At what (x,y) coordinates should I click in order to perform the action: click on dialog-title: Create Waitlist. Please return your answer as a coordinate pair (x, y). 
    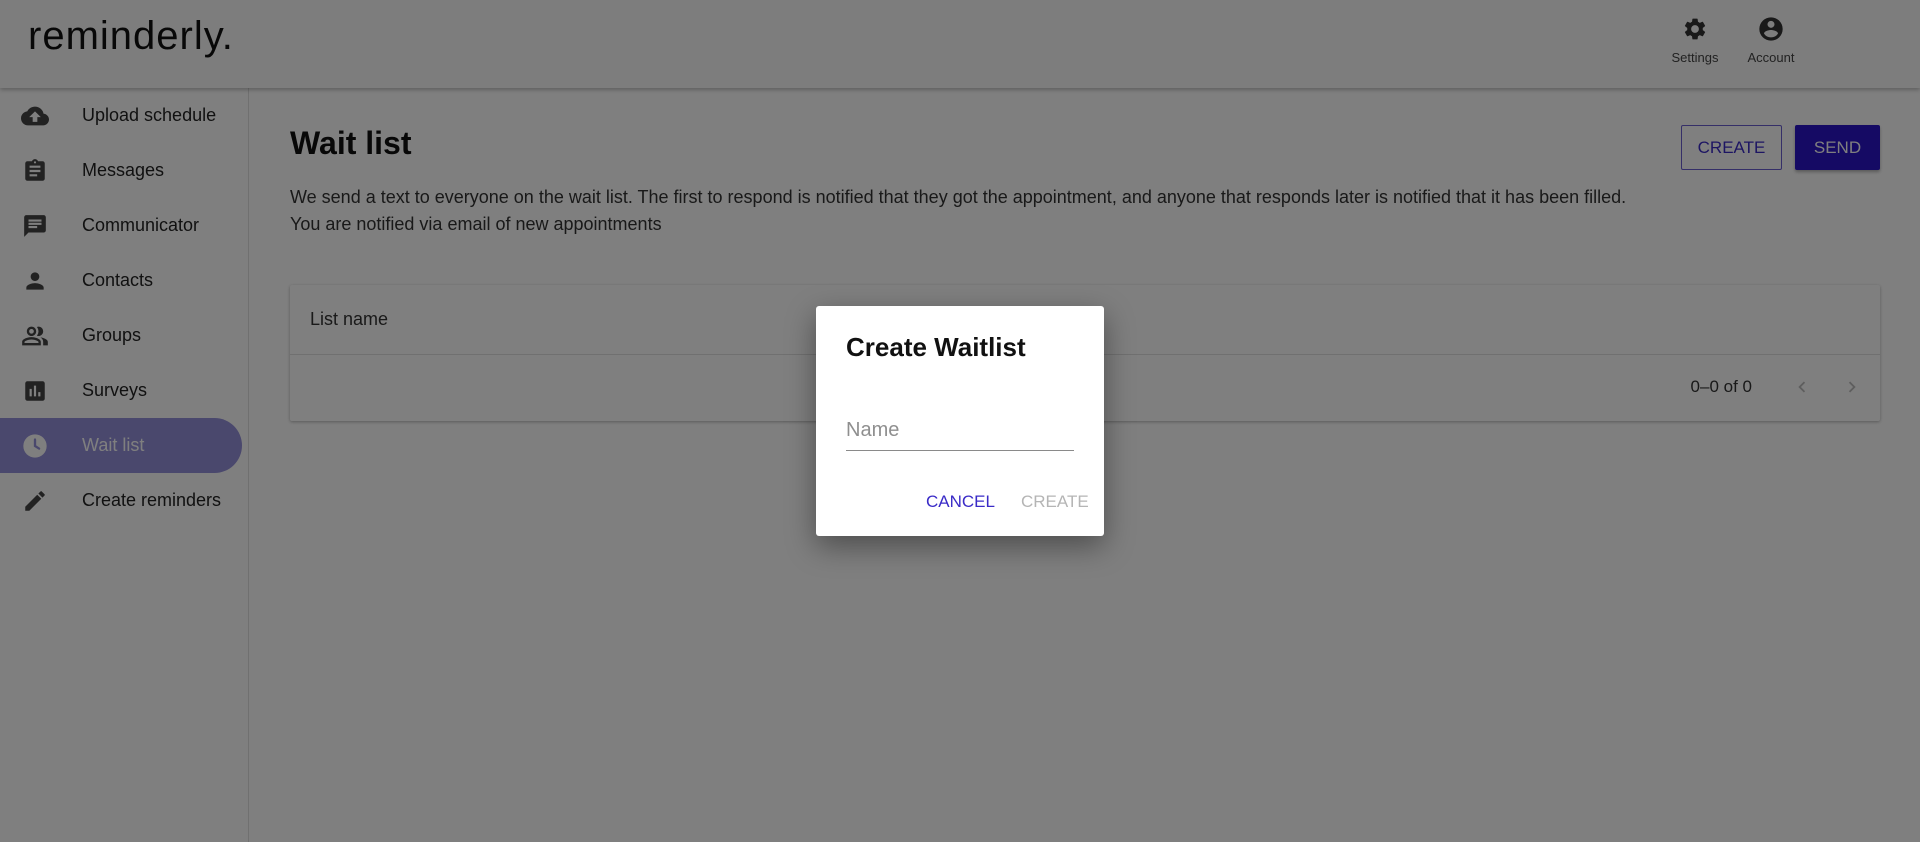
    Looking at the image, I should click on (936, 347).